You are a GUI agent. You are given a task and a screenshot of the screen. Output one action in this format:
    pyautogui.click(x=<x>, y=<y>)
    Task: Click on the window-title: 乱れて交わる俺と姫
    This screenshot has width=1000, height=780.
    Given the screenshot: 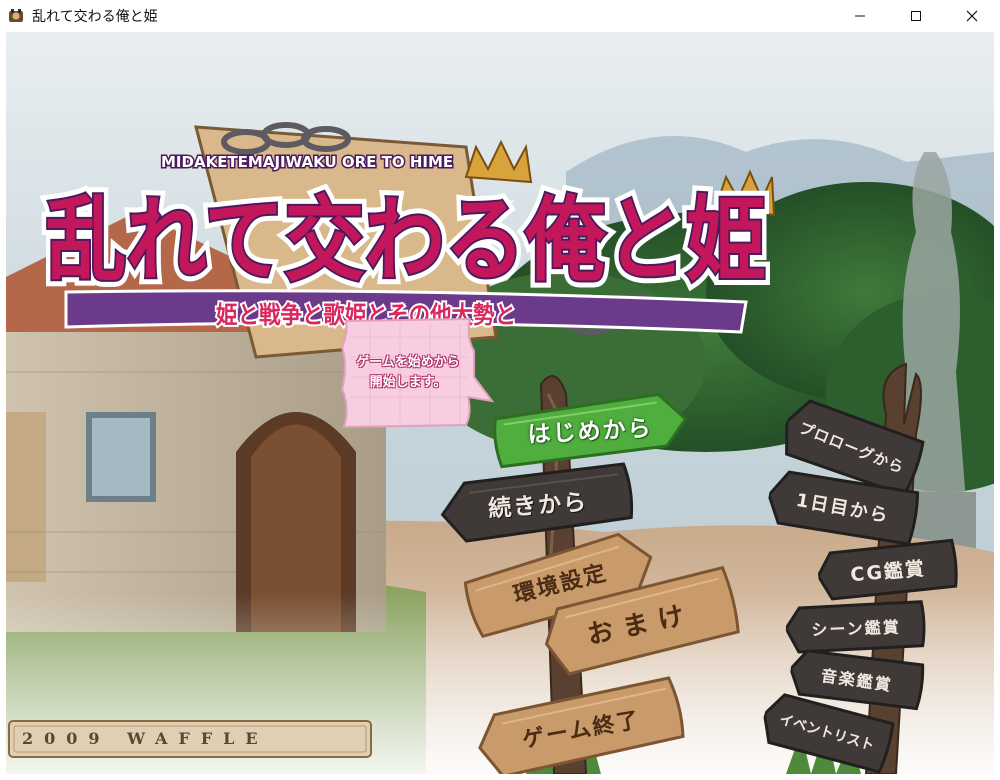 What is the action you would take?
    pyautogui.click(x=95, y=17)
    